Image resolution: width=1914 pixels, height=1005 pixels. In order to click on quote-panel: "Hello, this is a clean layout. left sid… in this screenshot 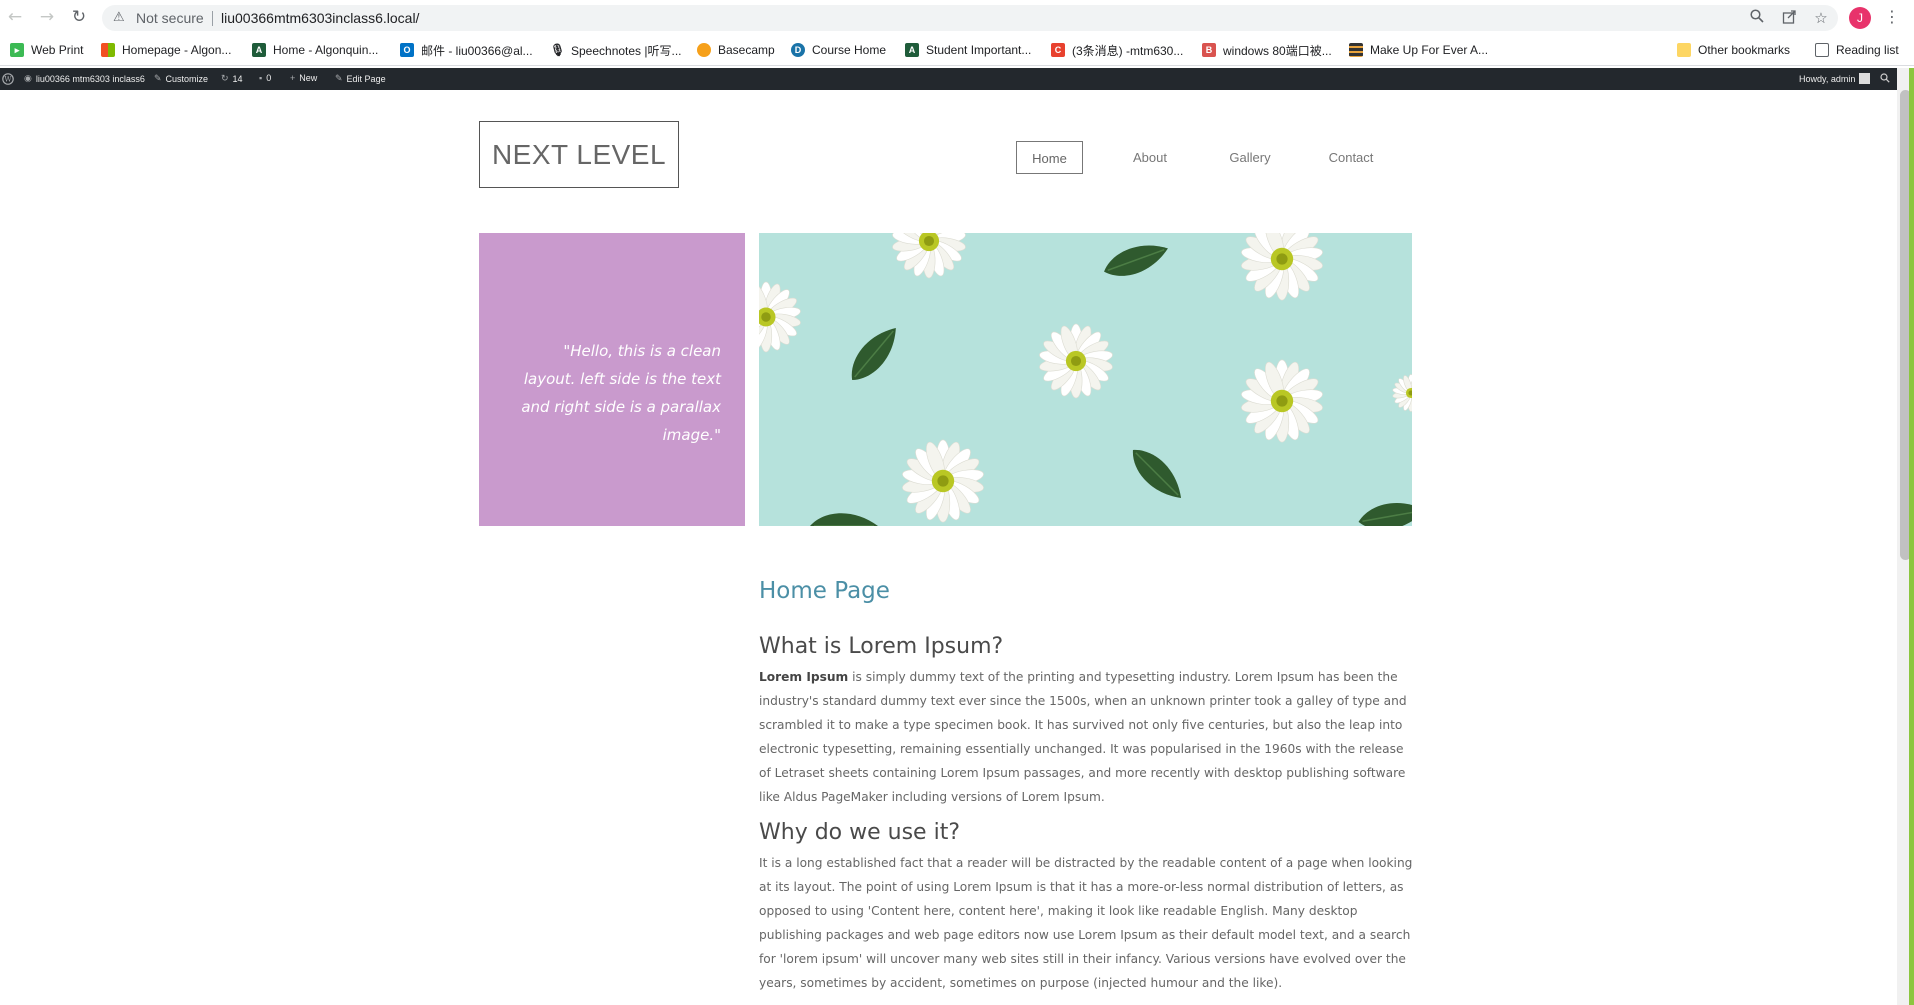, I will do `click(612, 379)`.